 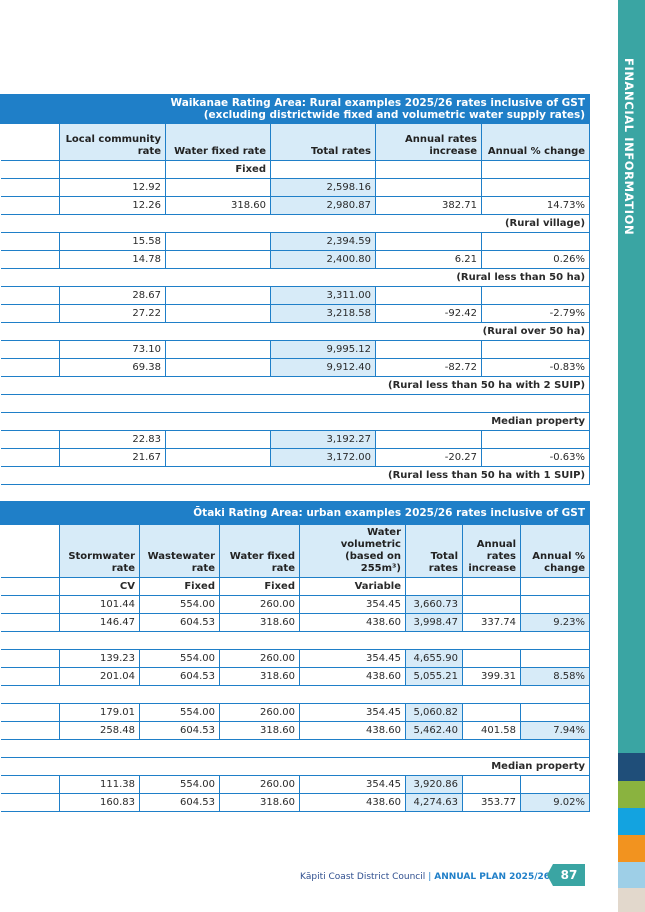 I want to click on table-cell: 27.22, so click(x=112, y=313).